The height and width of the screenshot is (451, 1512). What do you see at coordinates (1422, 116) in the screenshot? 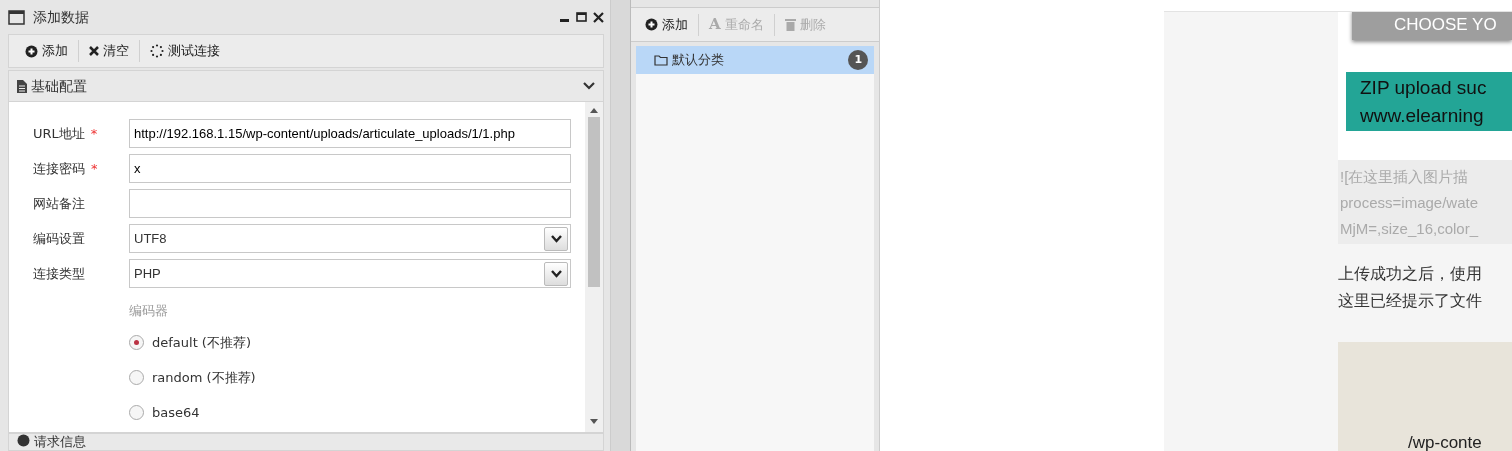
I see `notice-line: www.elearning` at bounding box center [1422, 116].